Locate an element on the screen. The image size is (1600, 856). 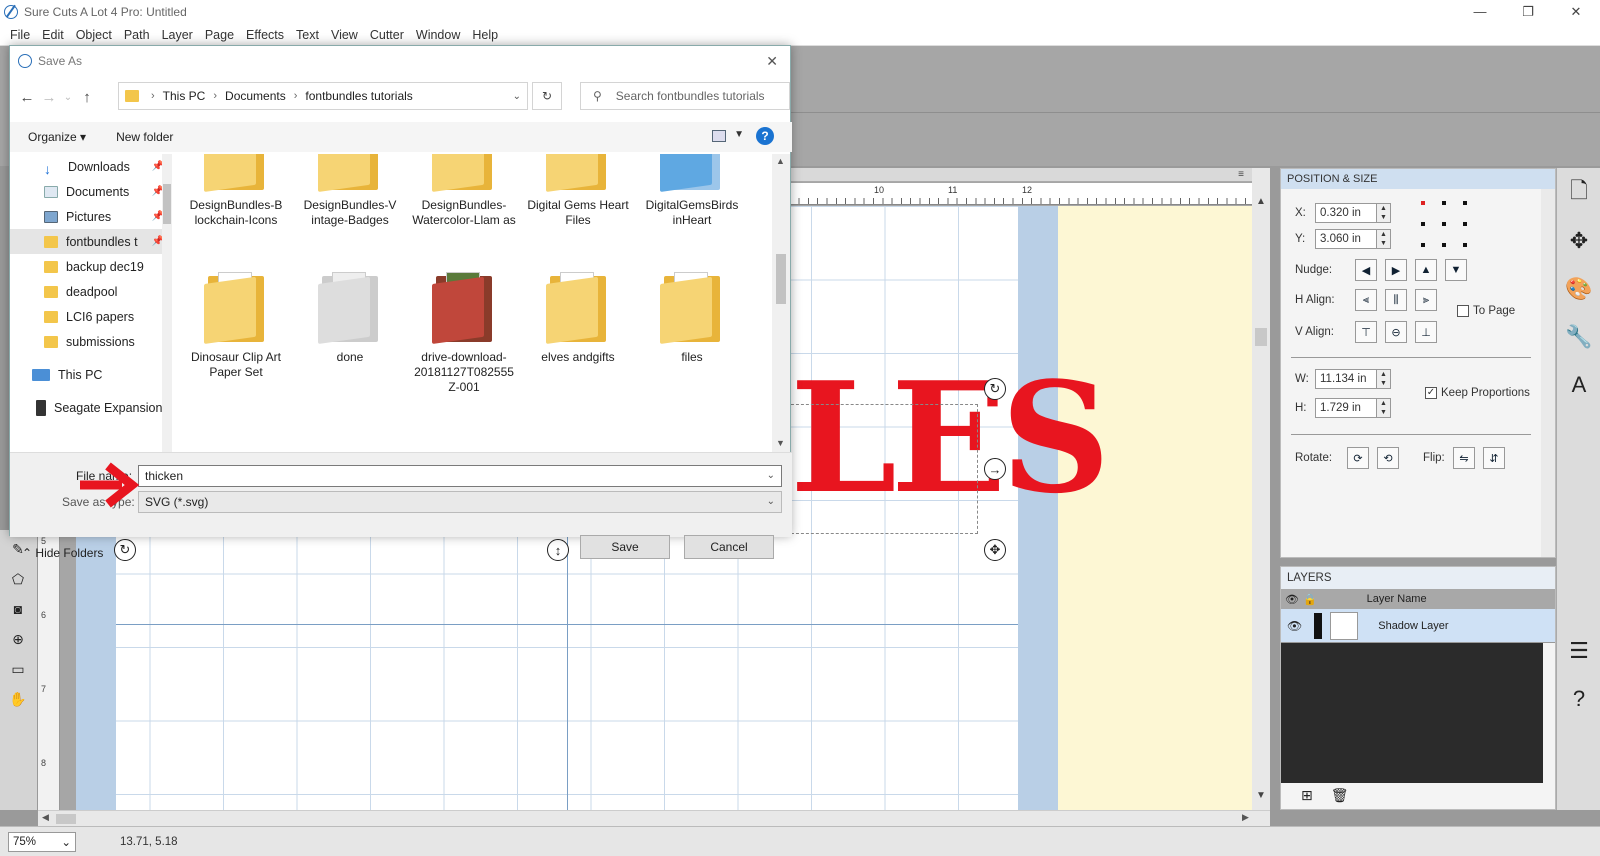
breadcrumb-fontbundles: fontbundles tutorials is located at coordinates (358, 96).